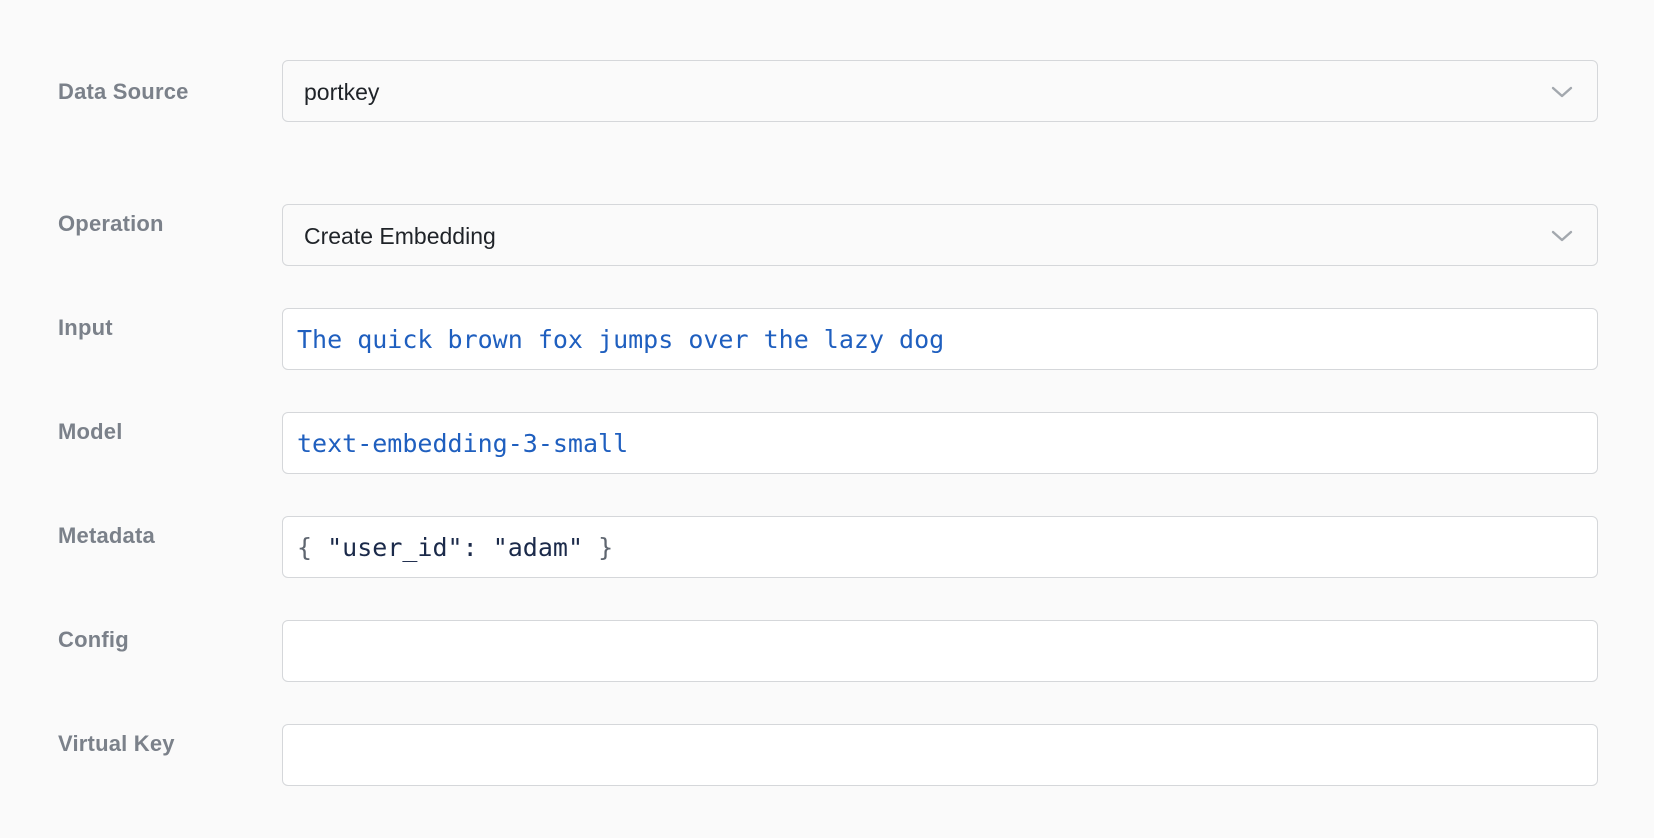 This screenshot has width=1654, height=838. I want to click on model-value: text-embedding-3-small, so click(463, 443).